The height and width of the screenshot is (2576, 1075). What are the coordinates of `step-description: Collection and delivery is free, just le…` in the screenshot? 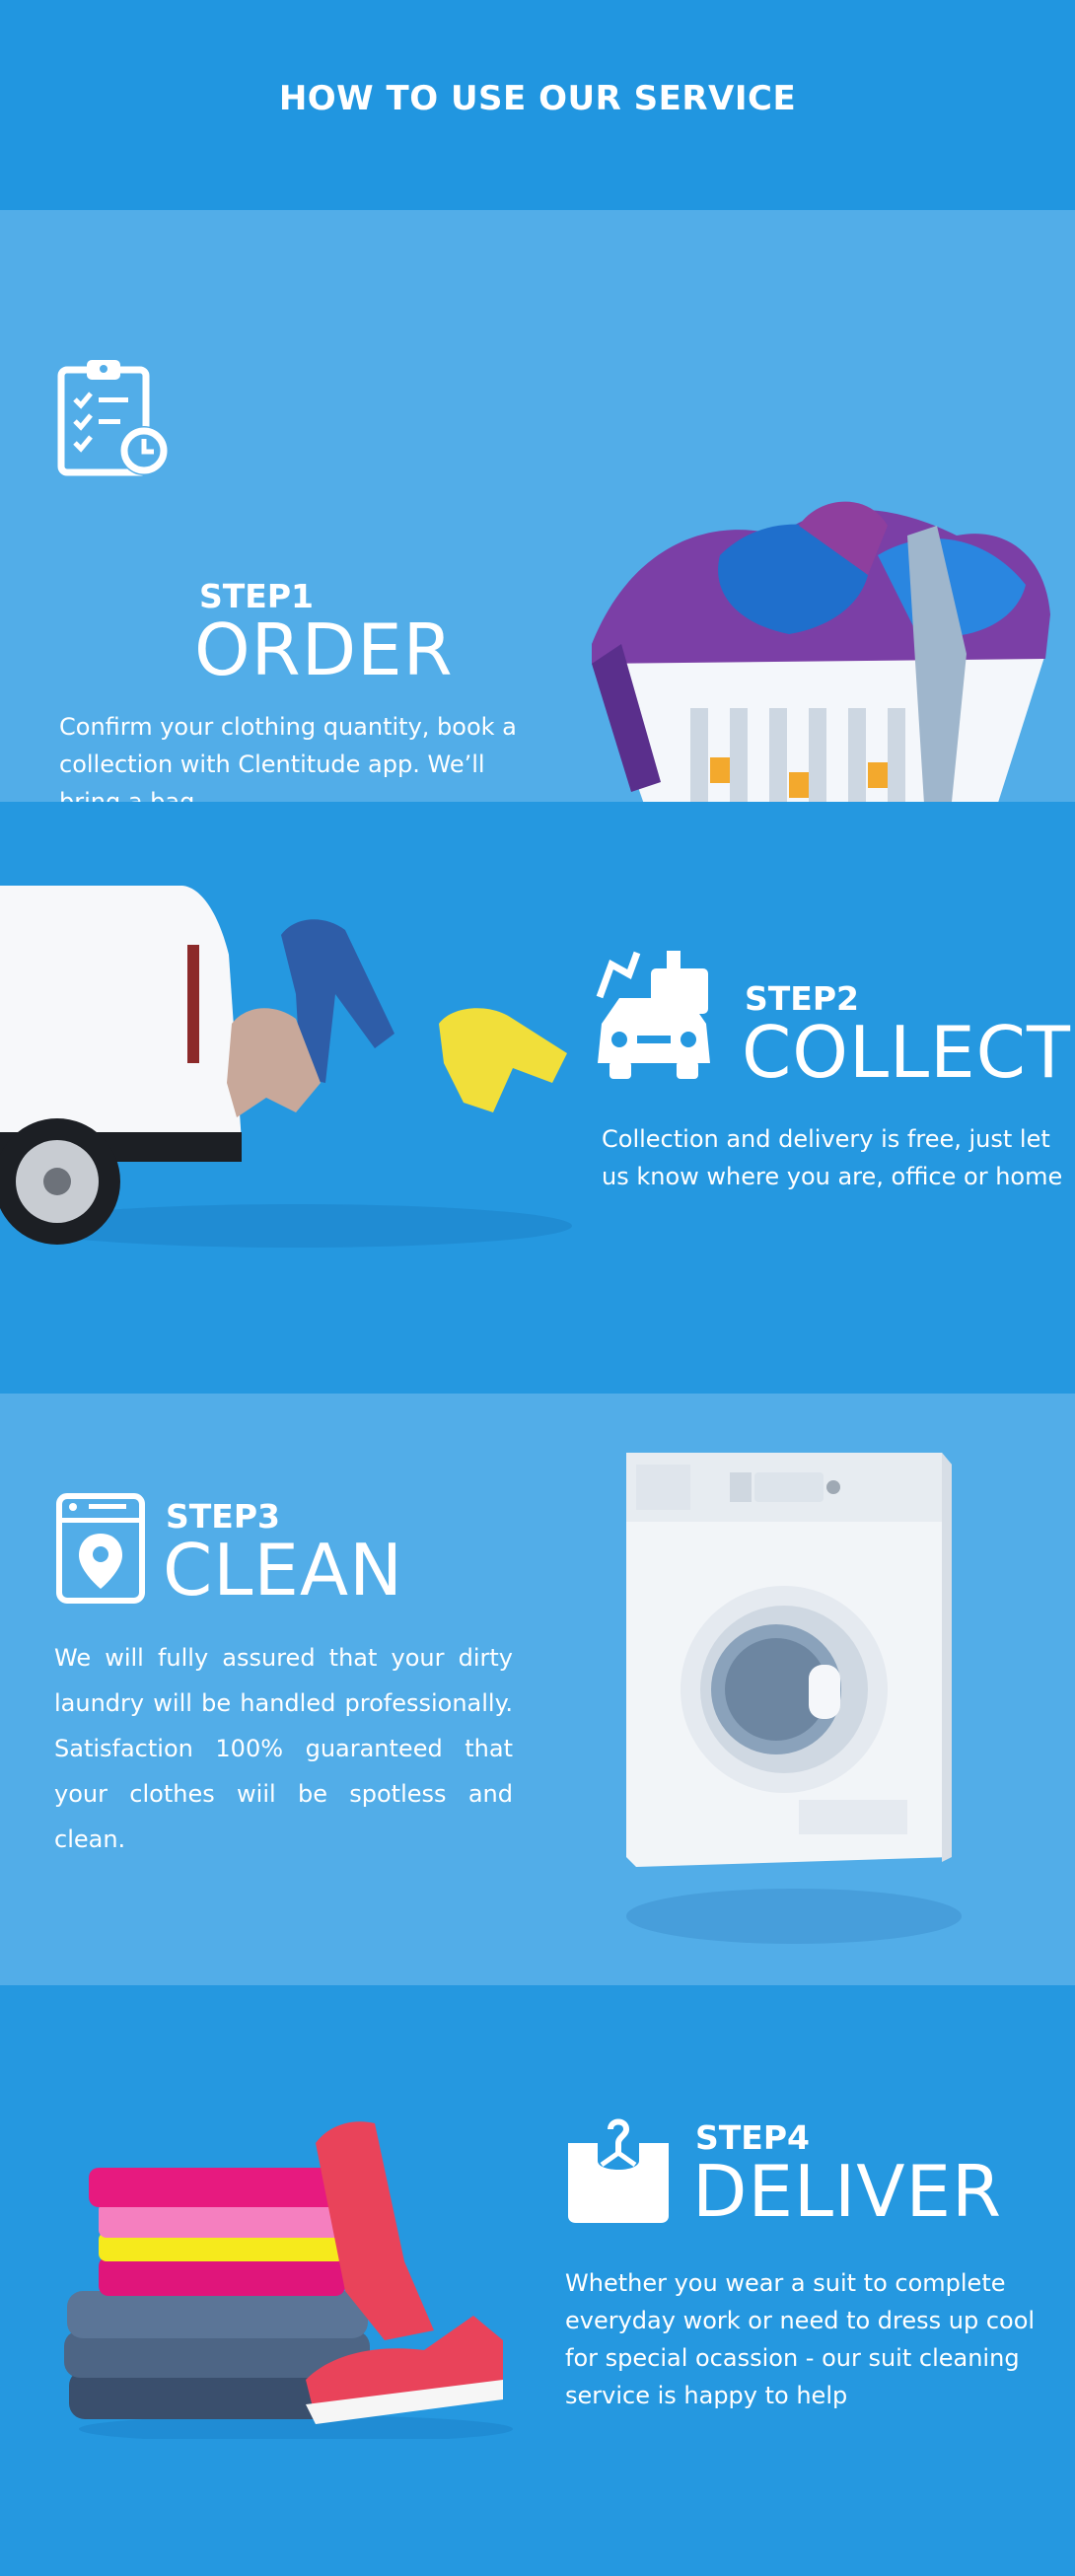 It's located at (833, 1157).